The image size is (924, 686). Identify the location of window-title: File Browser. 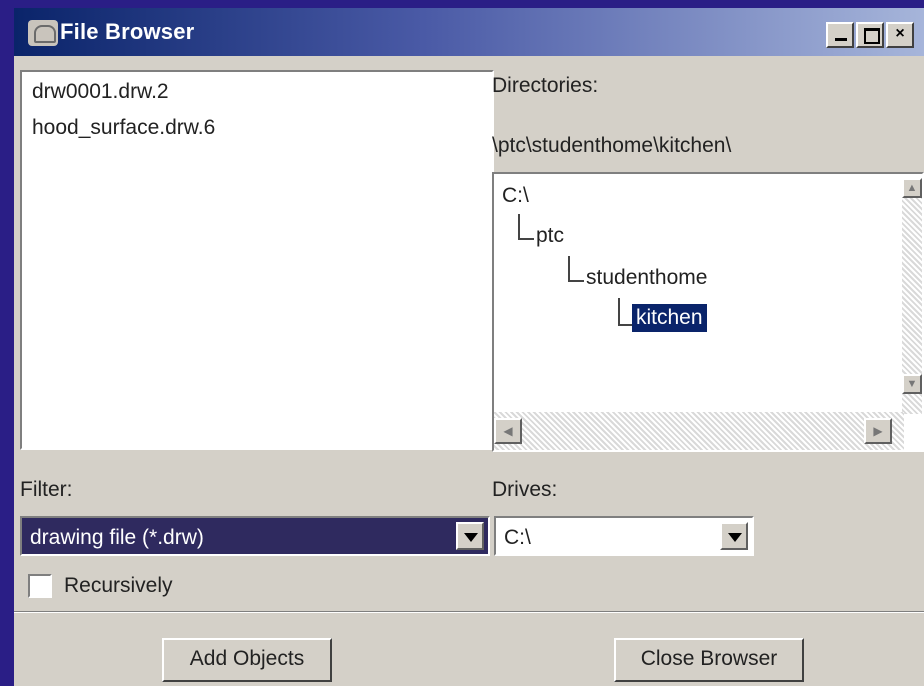
(127, 31).